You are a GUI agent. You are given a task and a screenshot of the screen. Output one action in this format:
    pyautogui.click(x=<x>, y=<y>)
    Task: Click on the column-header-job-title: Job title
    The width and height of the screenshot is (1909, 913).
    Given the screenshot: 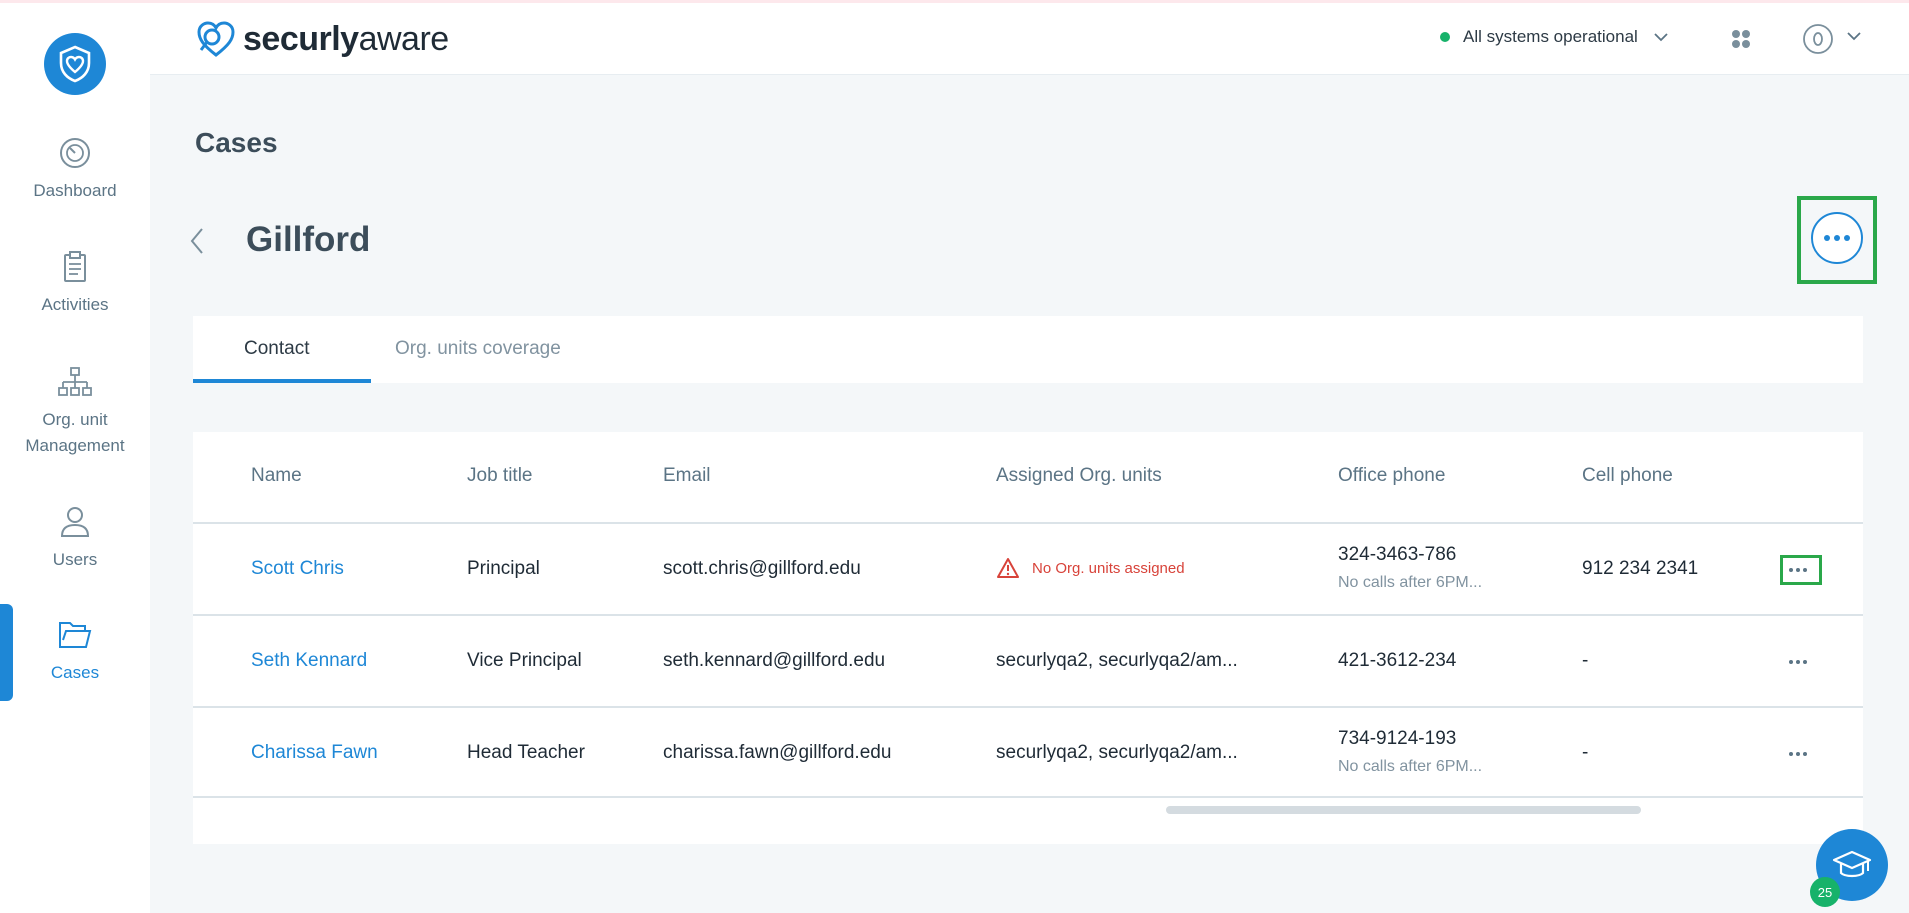 What is the action you would take?
    pyautogui.click(x=499, y=476)
    